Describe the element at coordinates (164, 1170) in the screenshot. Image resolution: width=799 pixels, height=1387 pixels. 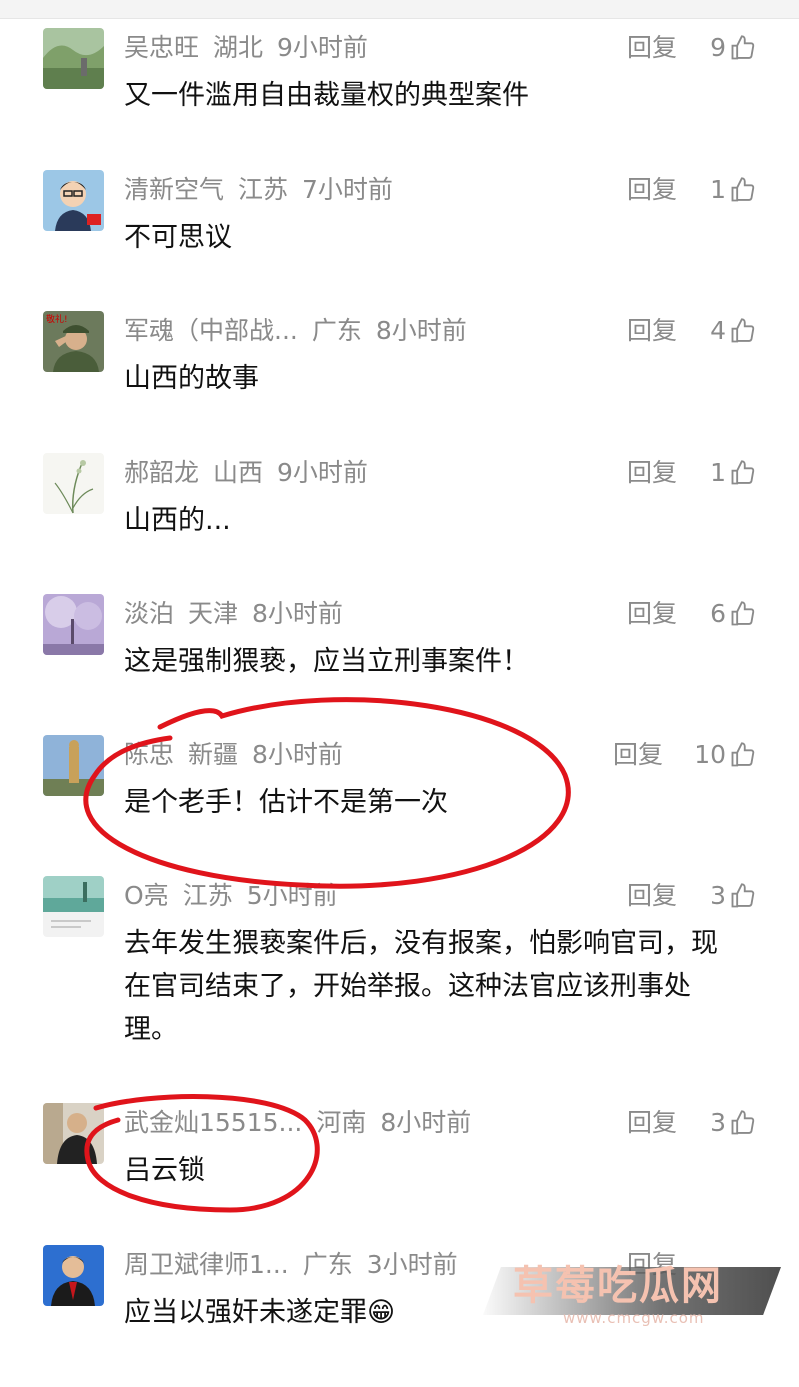
I see `comment-text: 吕云锁` at that location.